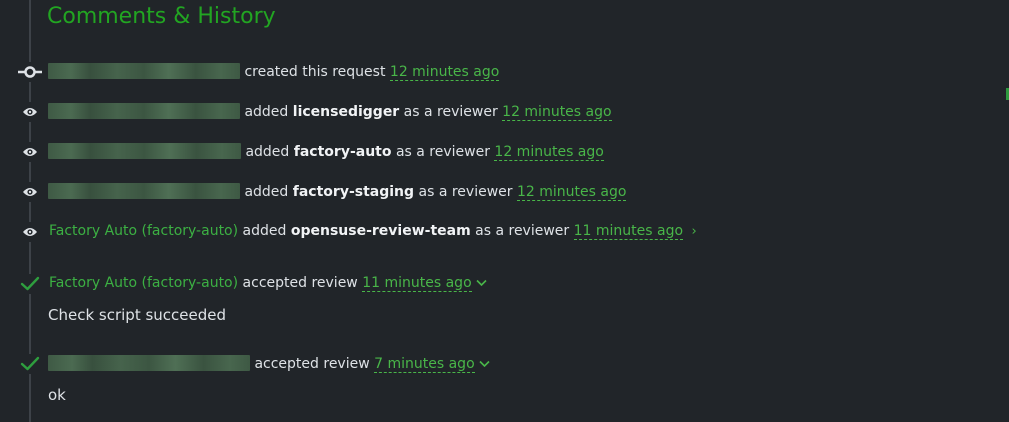 The image size is (1009, 422). I want to click on review-comment: Check script succeeded, so click(137, 315).